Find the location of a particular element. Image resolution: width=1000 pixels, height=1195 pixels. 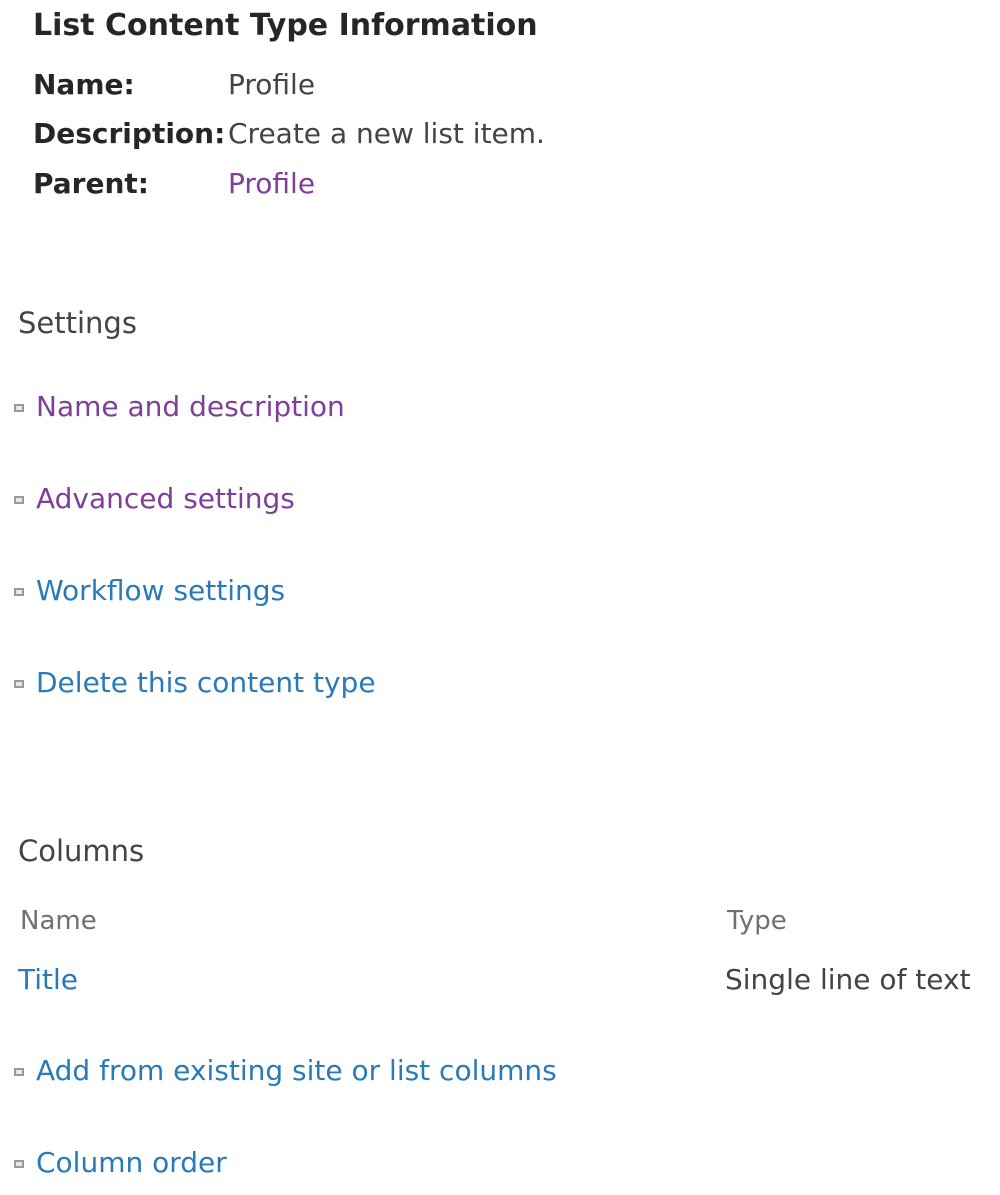

link-label: Column order is located at coordinates (131, 1162).